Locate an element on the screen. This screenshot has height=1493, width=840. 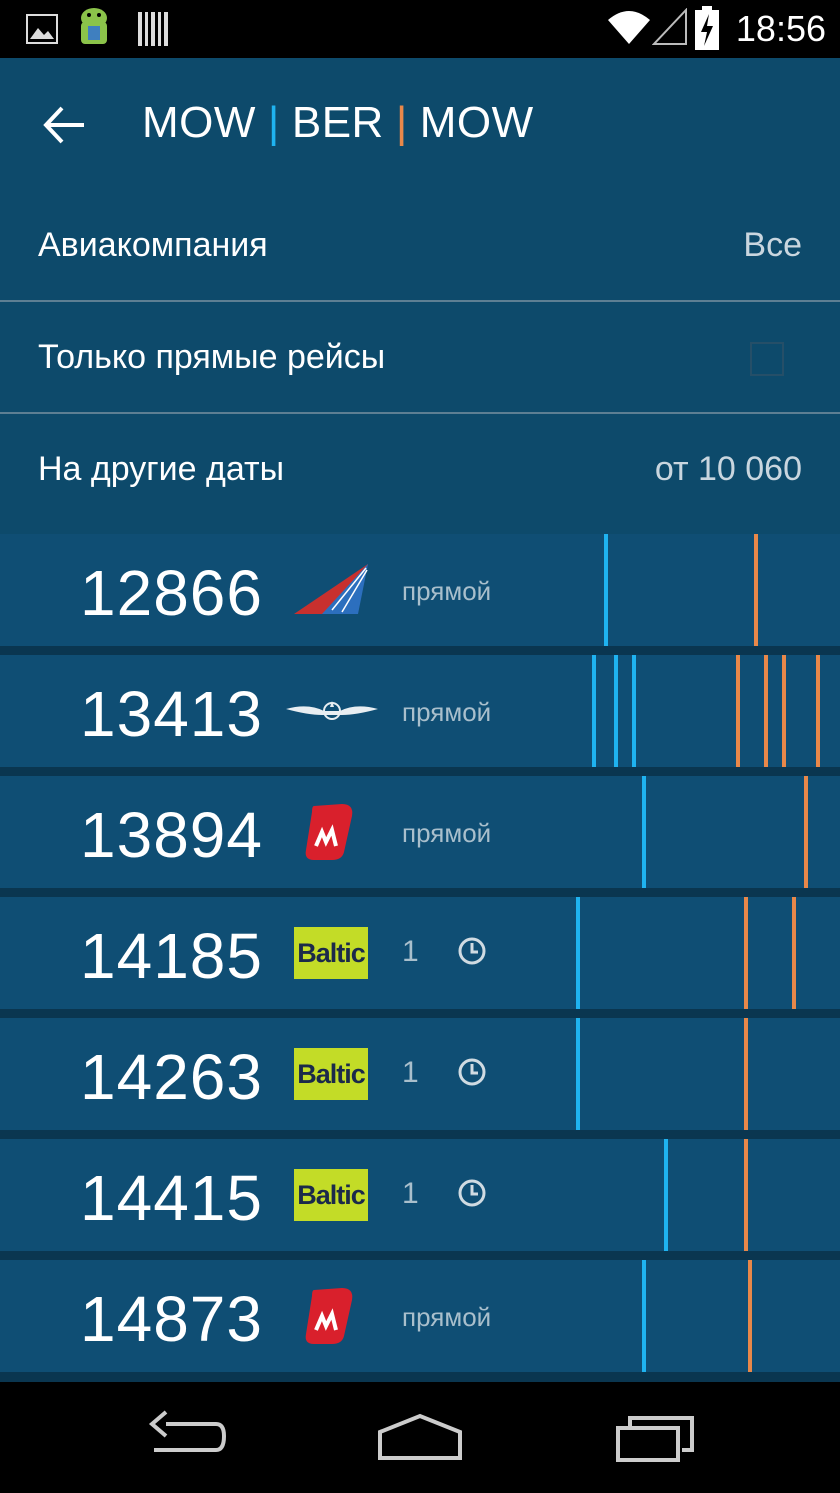
result-row: 13413 прямой is located at coordinates (420, 711).